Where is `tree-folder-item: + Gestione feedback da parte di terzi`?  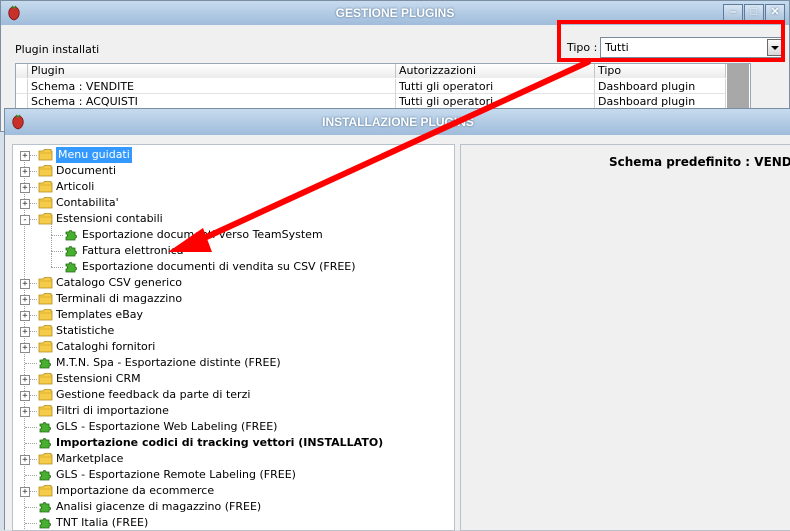 tree-folder-item: + Gestione feedback da parte di terzi is located at coordinates (233, 395).